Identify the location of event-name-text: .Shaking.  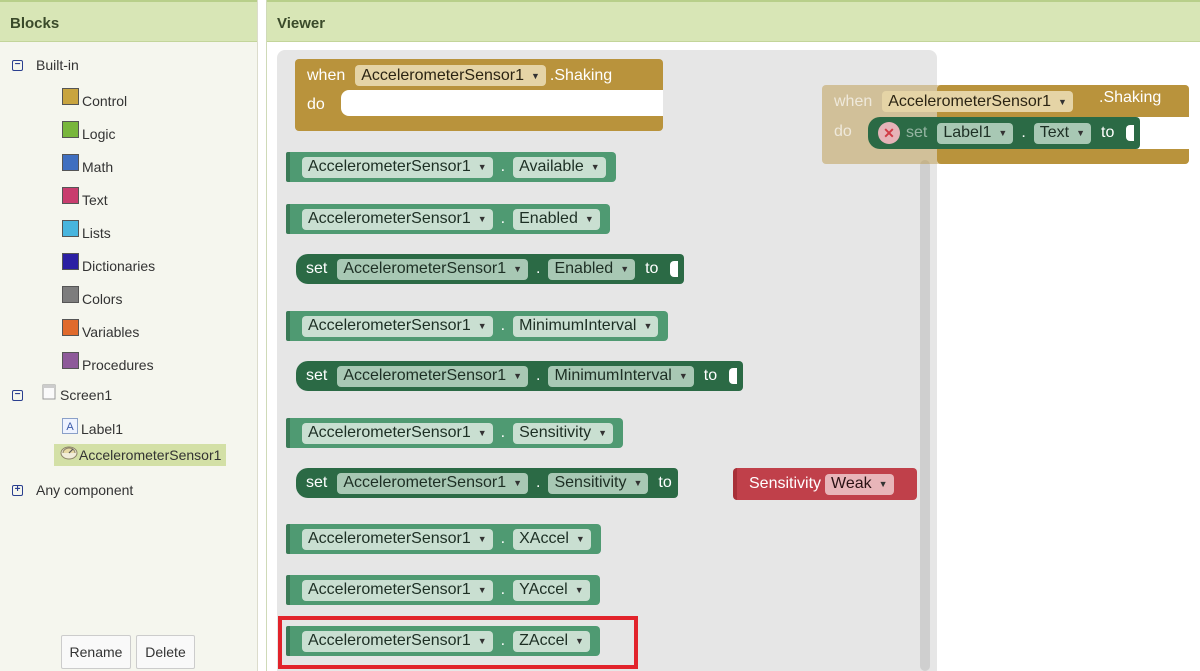
(1130, 97).